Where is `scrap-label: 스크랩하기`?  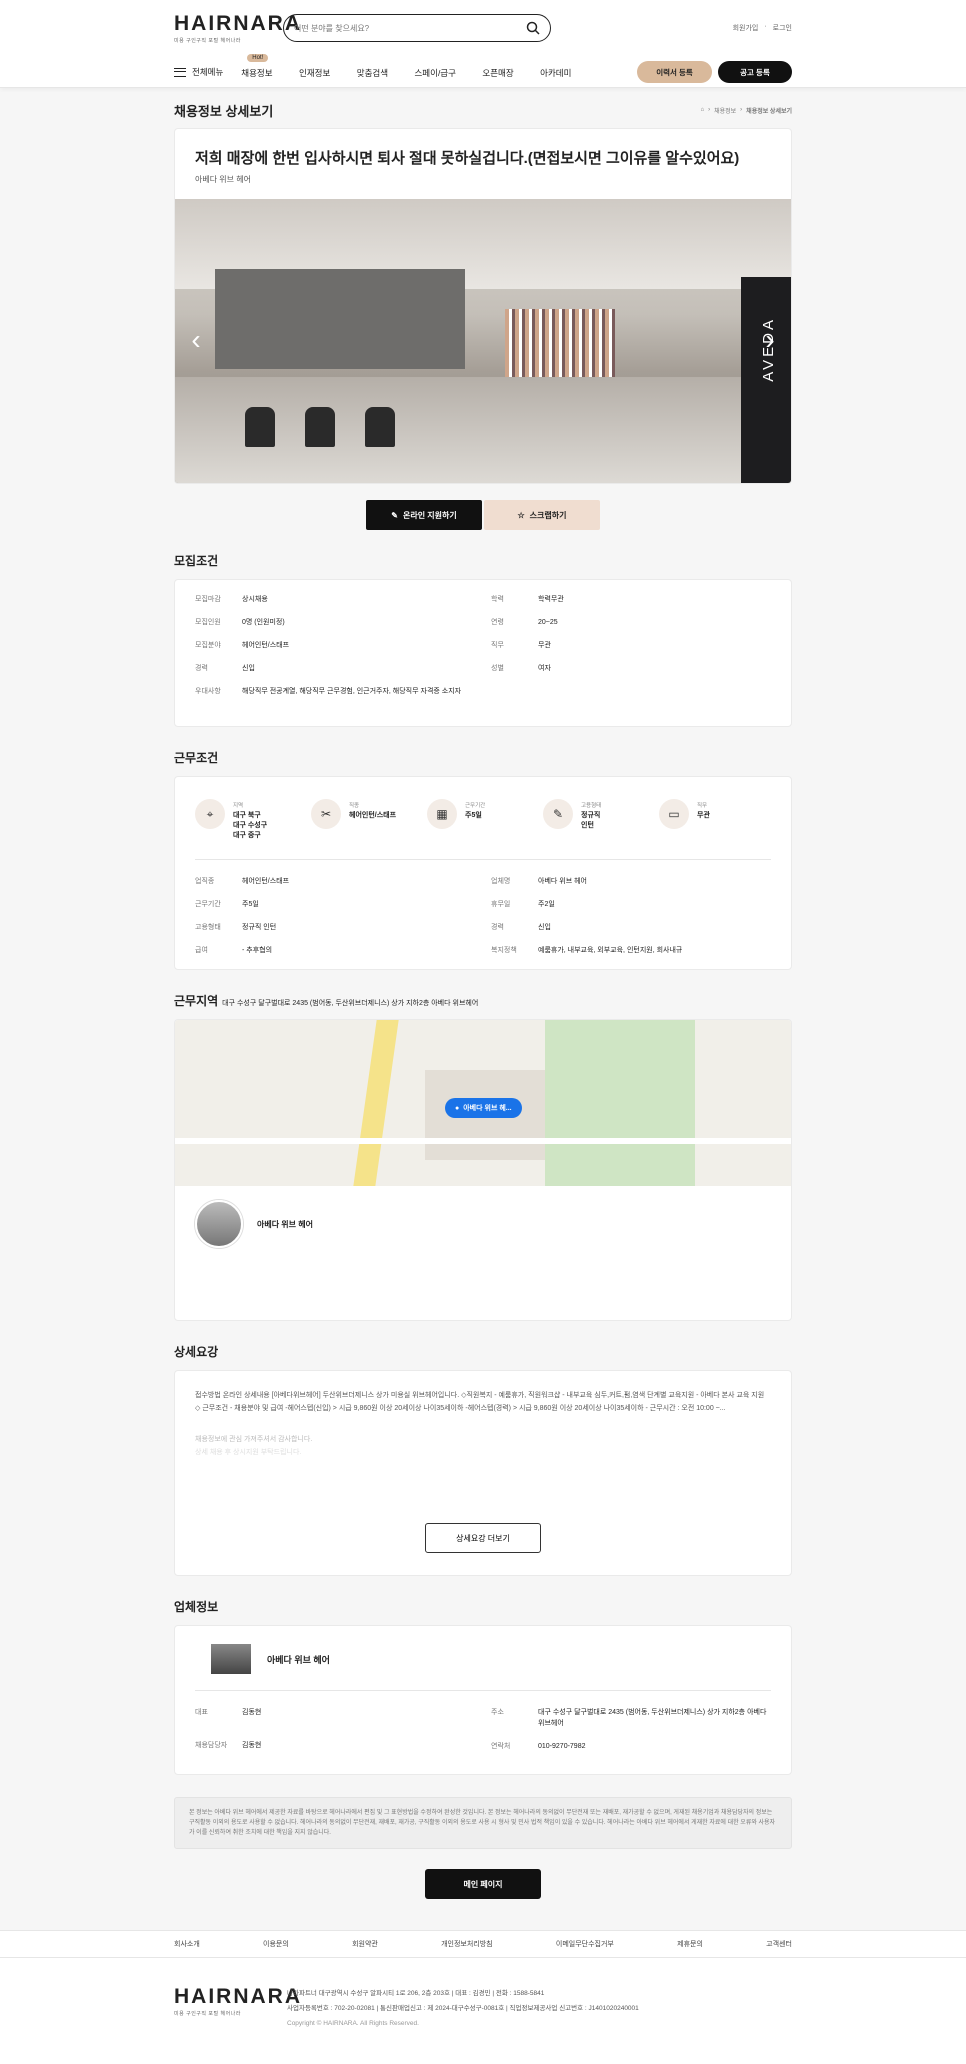 scrap-label: 스크랩하기 is located at coordinates (548, 515).